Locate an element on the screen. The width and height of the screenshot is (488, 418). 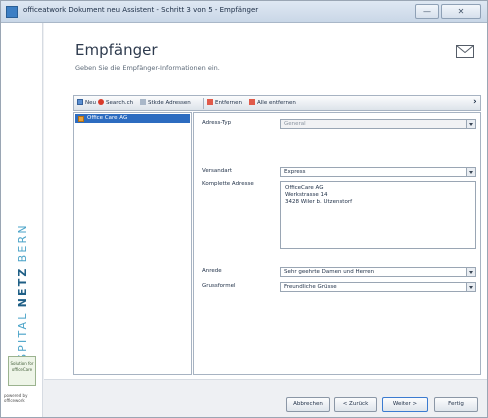
shipping-value: Express is located at coordinates (295, 172).